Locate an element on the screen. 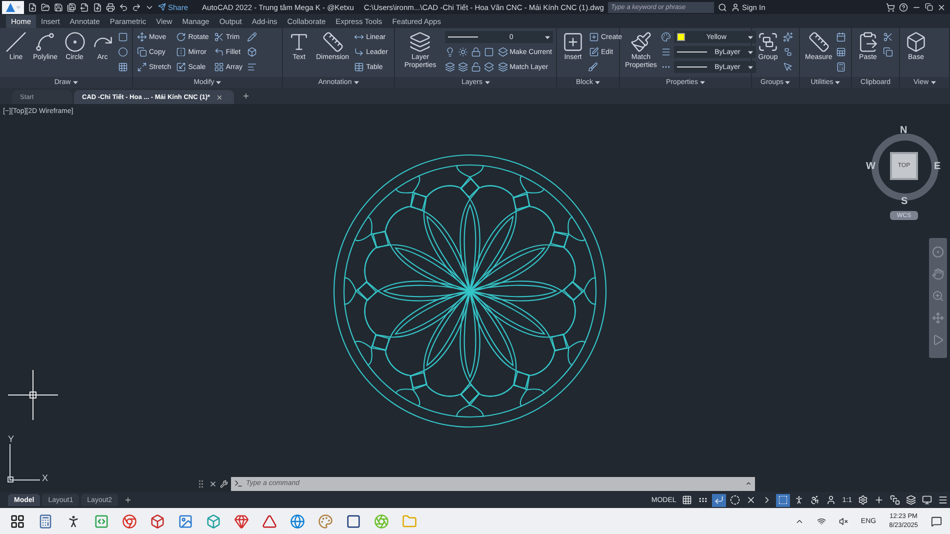  compass-east: E is located at coordinates (937, 166).